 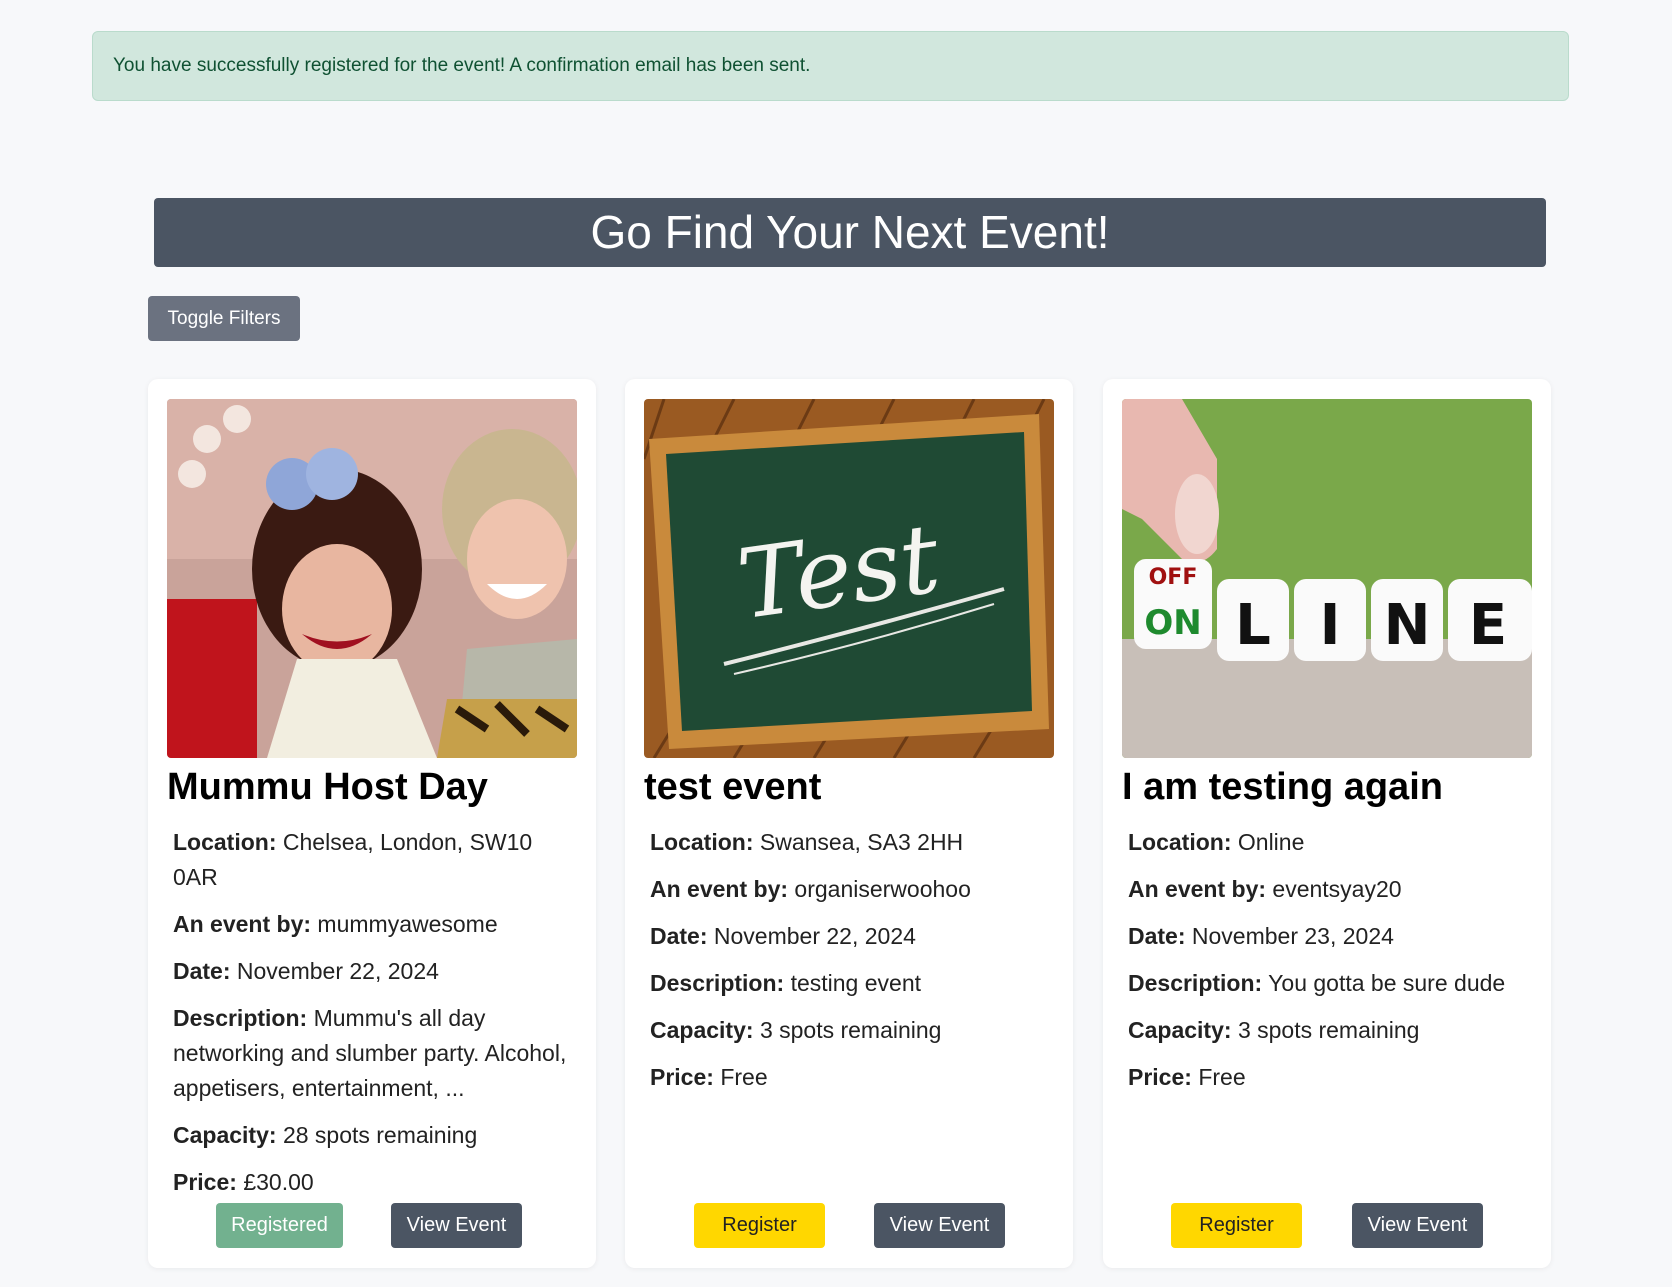 What do you see at coordinates (1488, 625) in the screenshot?
I see `die-letter: E` at bounding box center [1488, 625].